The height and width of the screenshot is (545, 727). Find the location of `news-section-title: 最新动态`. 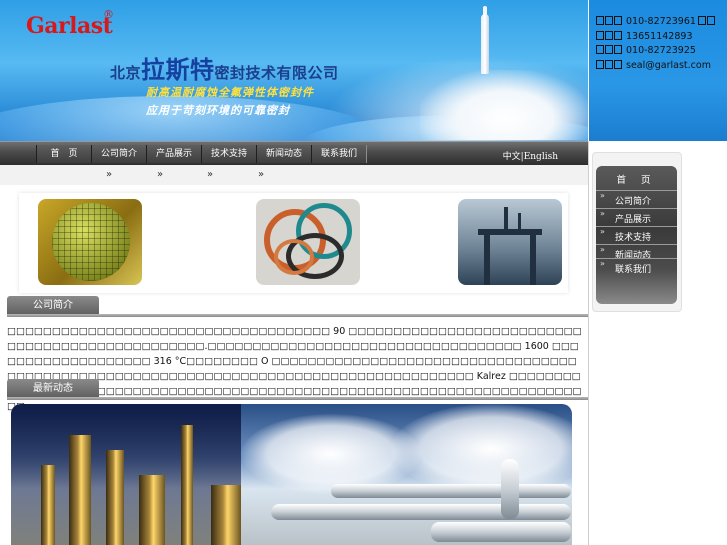

news-section-title: 最新动态 is located at coordinates (53, 389).